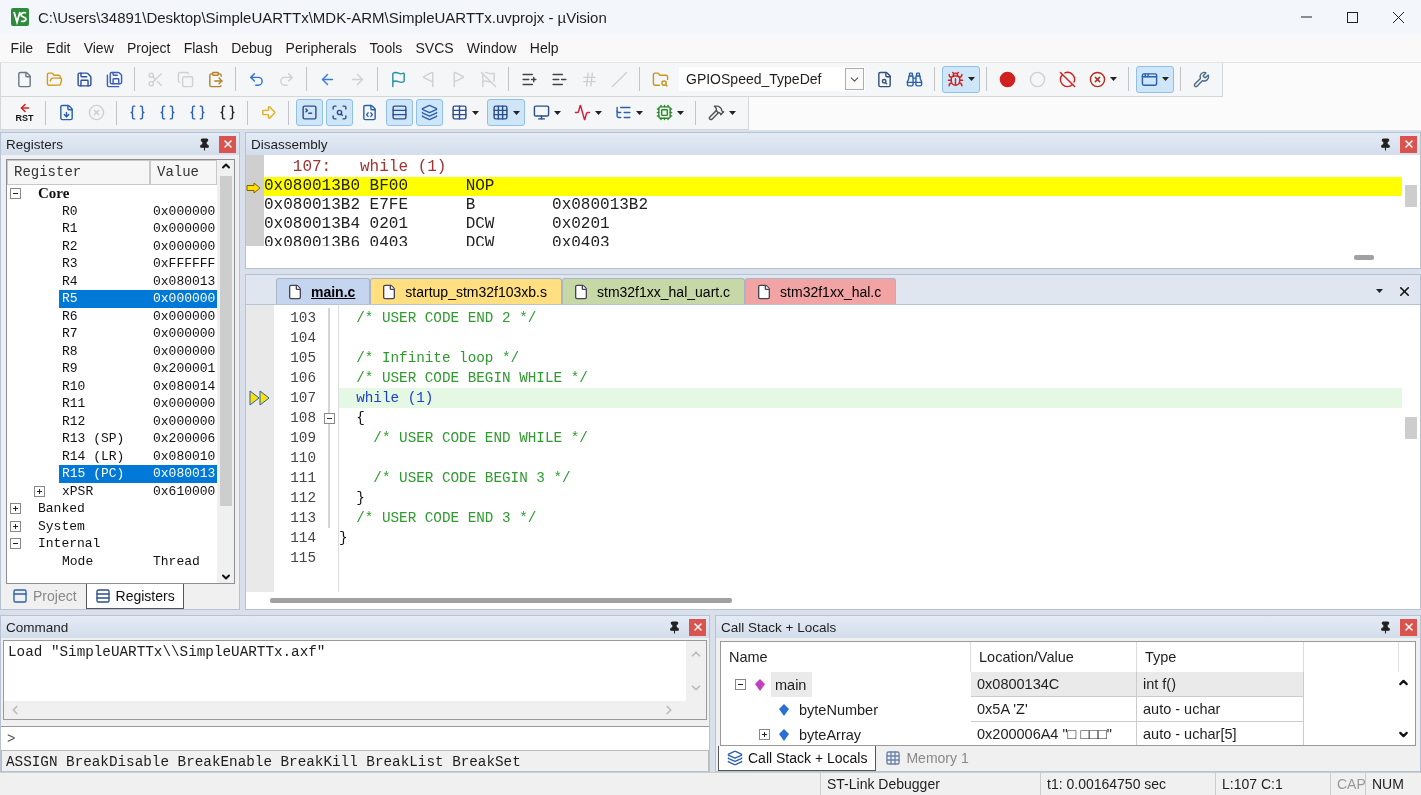  What do you see at coordinates (138, 316) in the screenshot?
I see `register-row: R6 0x000000` at bounding box center [138, 316].